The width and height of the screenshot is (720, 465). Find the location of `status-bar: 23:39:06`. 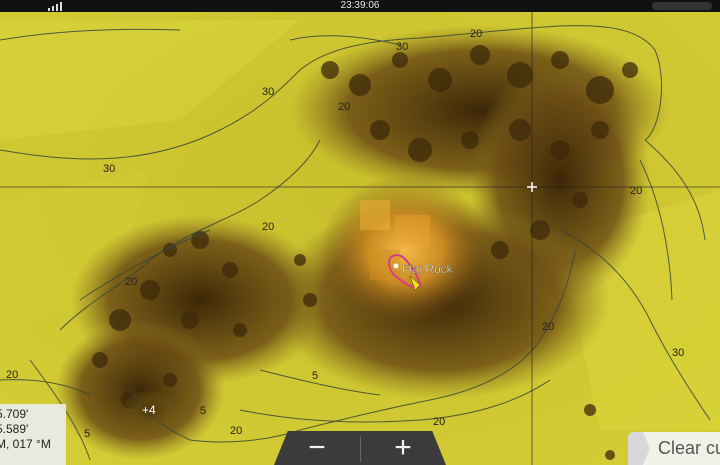

status-bar: 23:39:06 is located at coordinates (360, 6).